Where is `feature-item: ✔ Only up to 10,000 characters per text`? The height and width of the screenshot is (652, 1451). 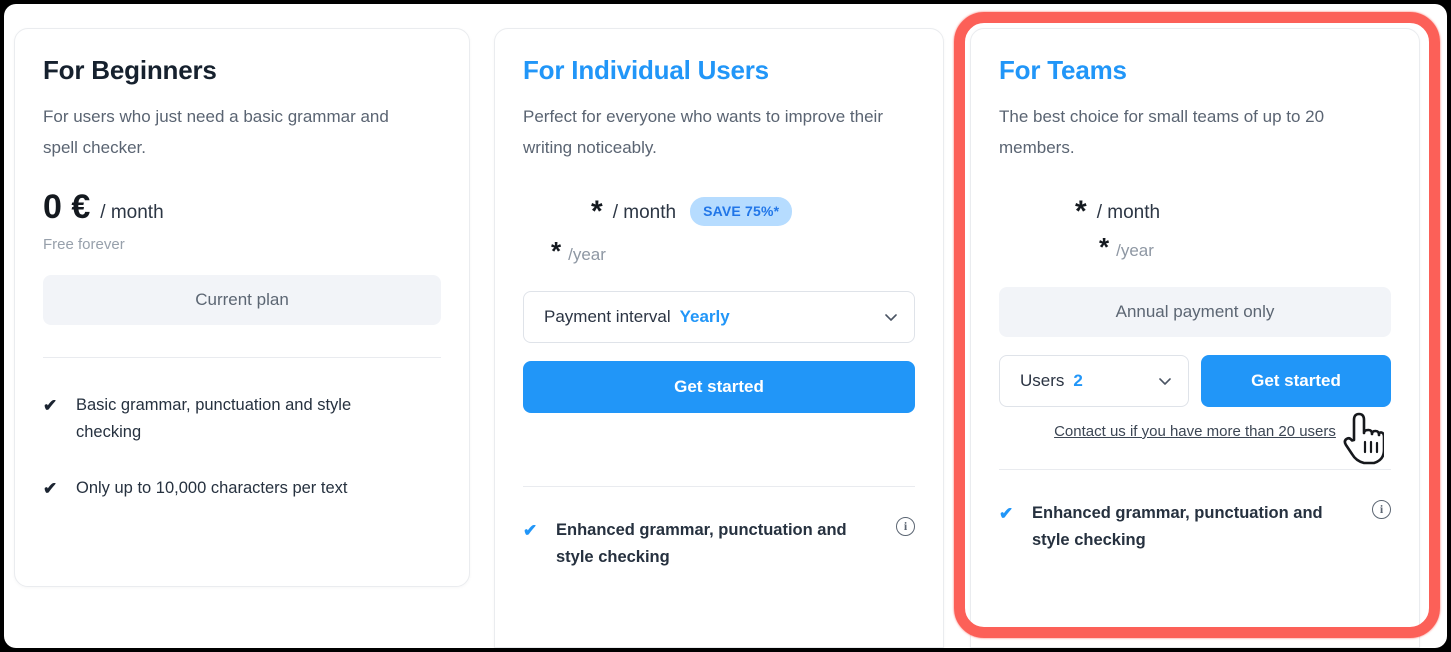 feature-item: ✔ Only up to 10,000 characters per text is located at coordinates (242, 488).